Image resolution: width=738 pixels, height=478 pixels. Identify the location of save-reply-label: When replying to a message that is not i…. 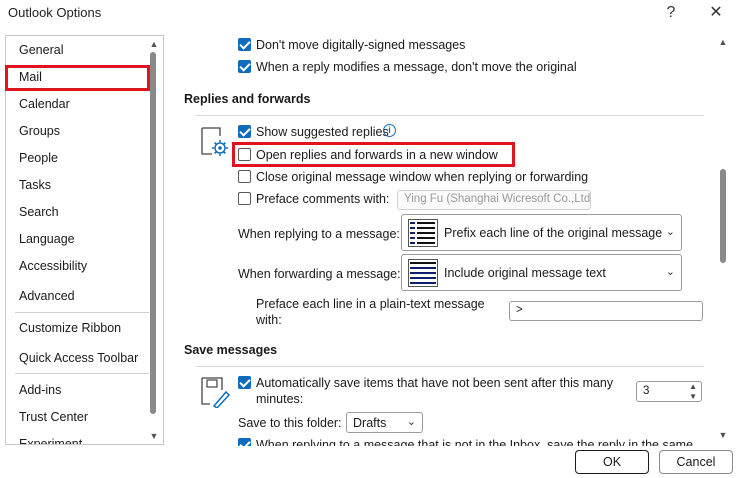
(475, 442).